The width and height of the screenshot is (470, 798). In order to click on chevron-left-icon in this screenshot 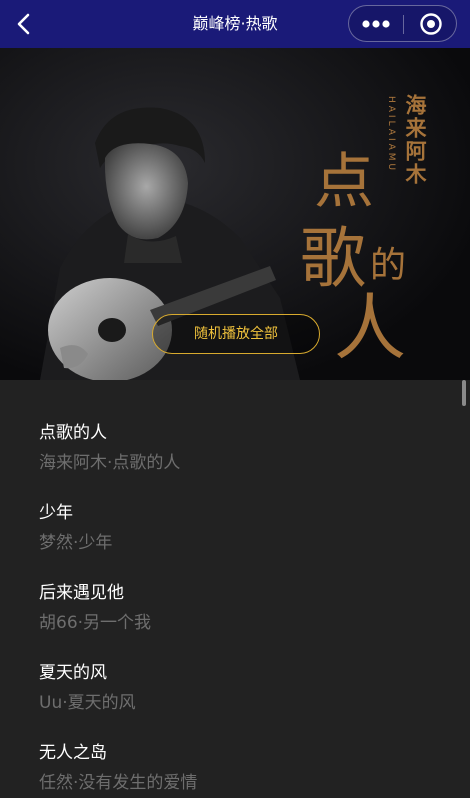, I will do `click(23, 24)`.